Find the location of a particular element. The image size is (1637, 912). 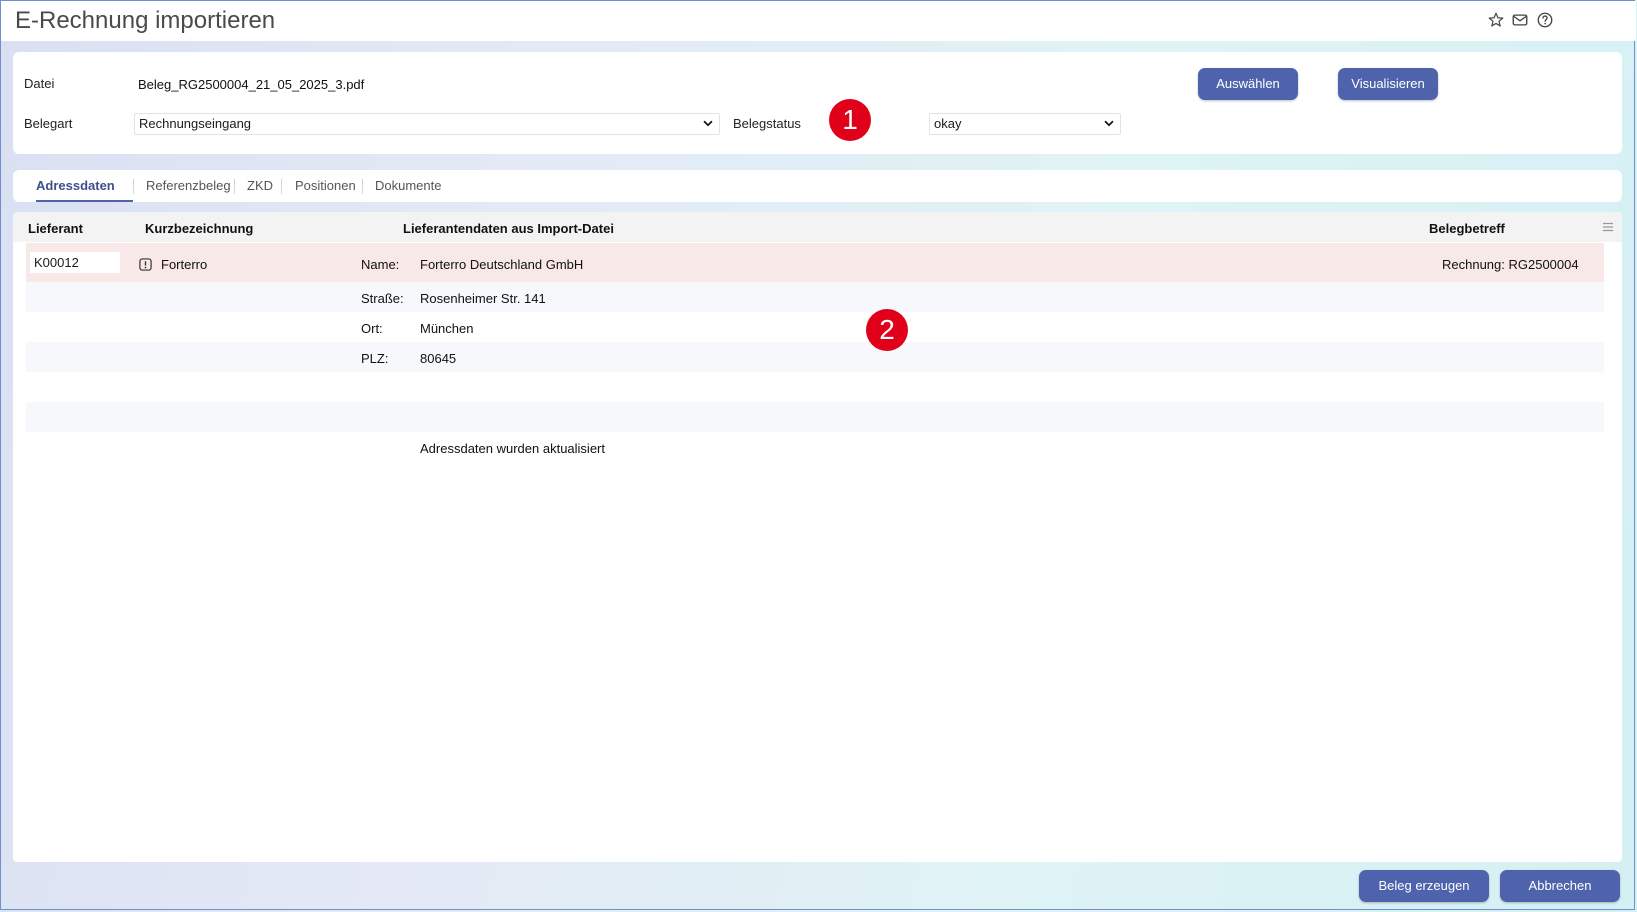

field-label: PLZ: is located at coordinates (375, 358).